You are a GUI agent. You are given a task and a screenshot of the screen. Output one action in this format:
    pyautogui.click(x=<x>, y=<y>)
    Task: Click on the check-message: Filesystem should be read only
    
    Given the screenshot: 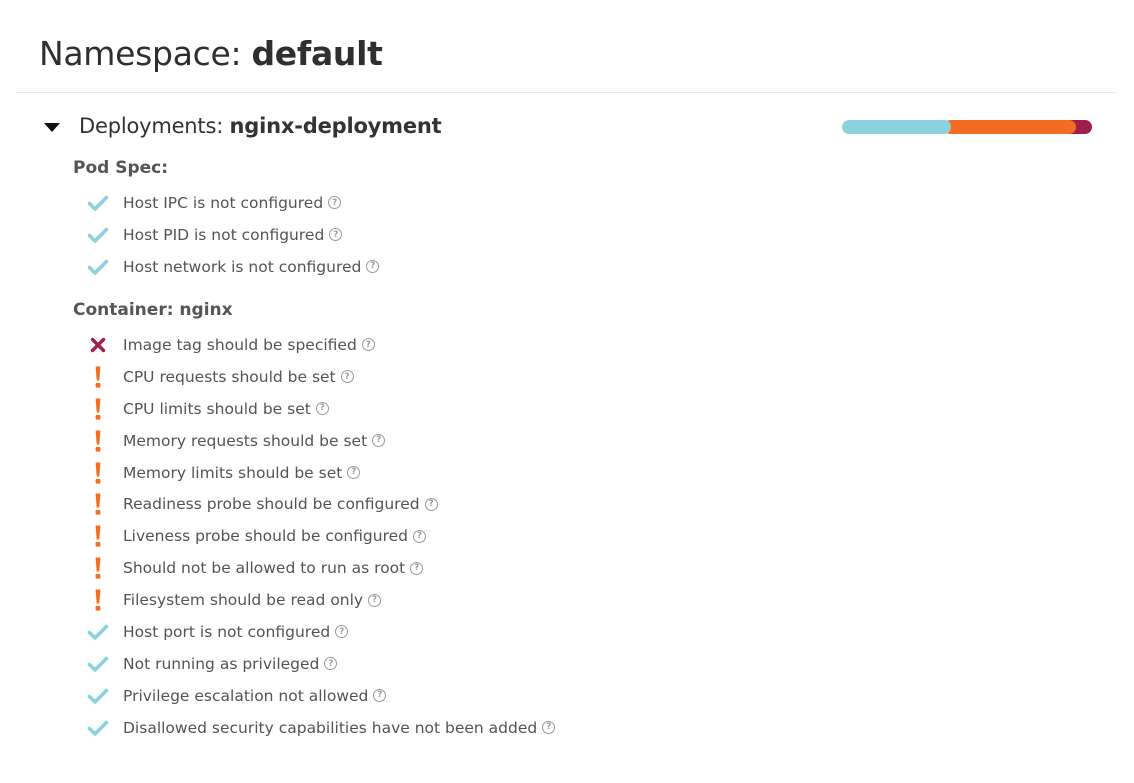 What is the action you would take?
    pyautogui.click(x=243, y=600)
    